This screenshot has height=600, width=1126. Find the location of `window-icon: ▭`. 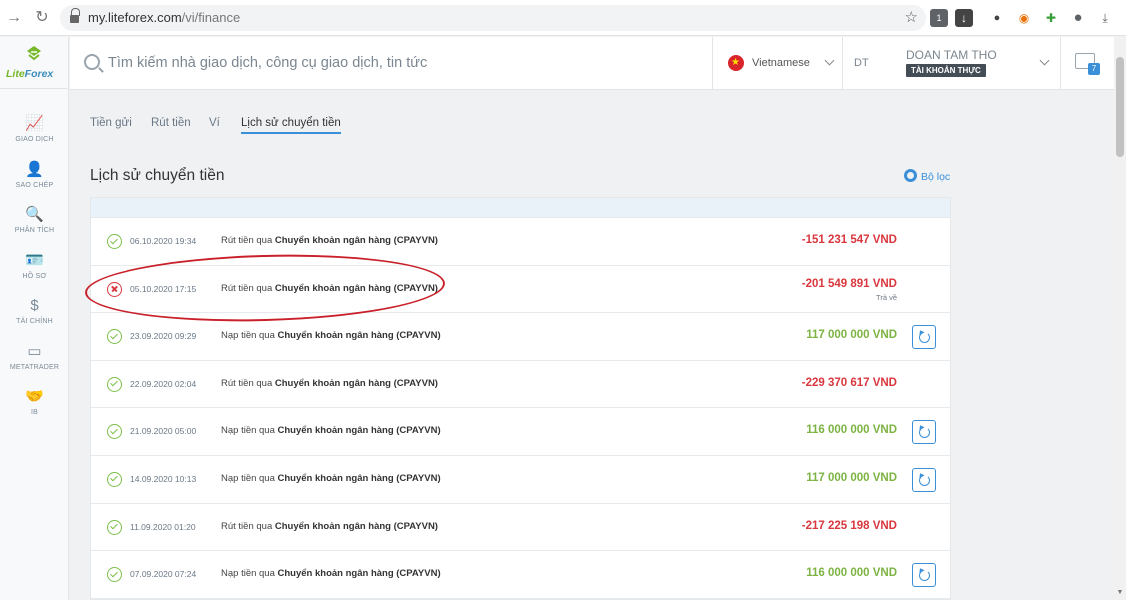

window-icon: ▭ is located at coordinates (34, 351).